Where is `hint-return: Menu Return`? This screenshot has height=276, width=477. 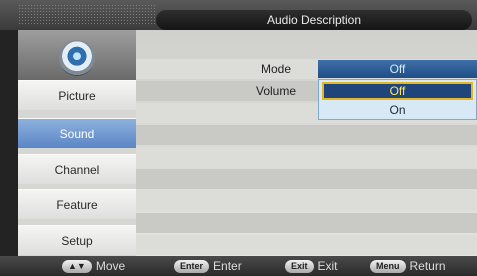 hint-return: Menu Return is located at coordinates (408, 266).